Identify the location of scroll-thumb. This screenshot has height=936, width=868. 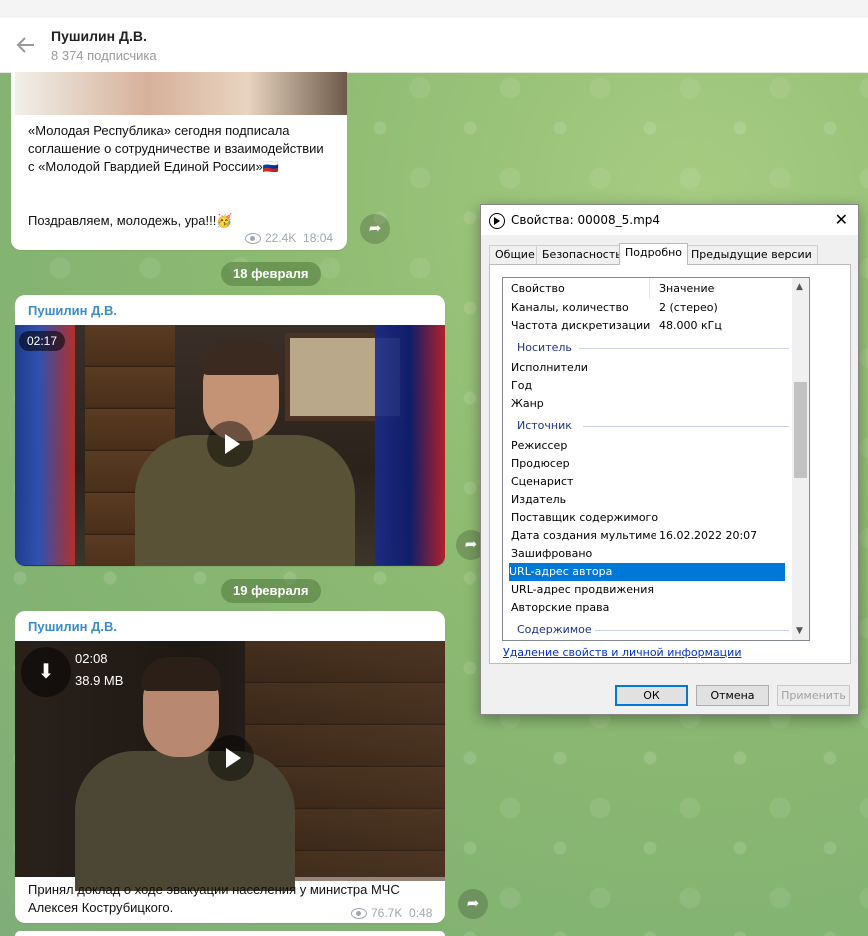
(800, 430).